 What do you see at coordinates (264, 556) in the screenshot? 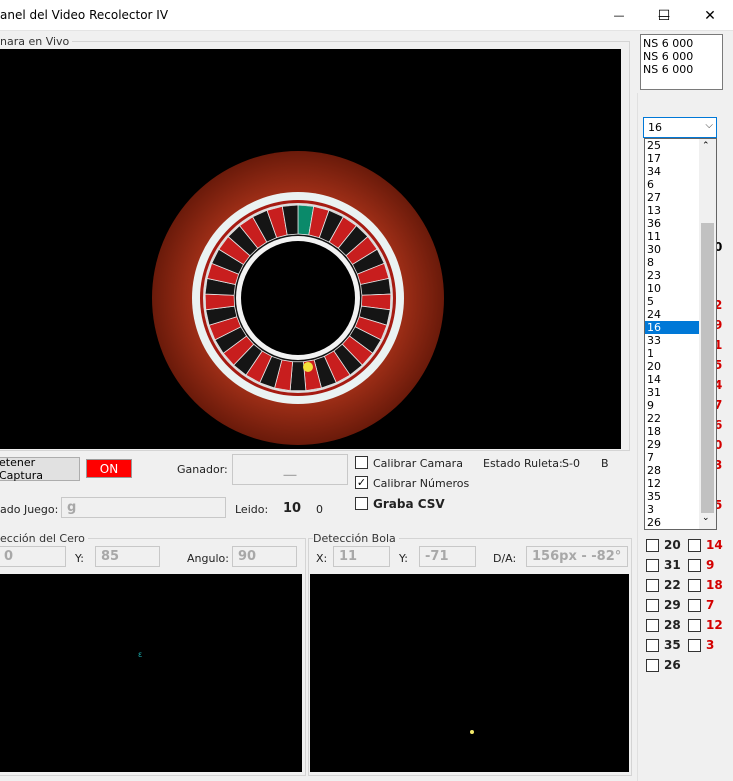
I see `angulo-field: 90` at bounding box center [264, 556].